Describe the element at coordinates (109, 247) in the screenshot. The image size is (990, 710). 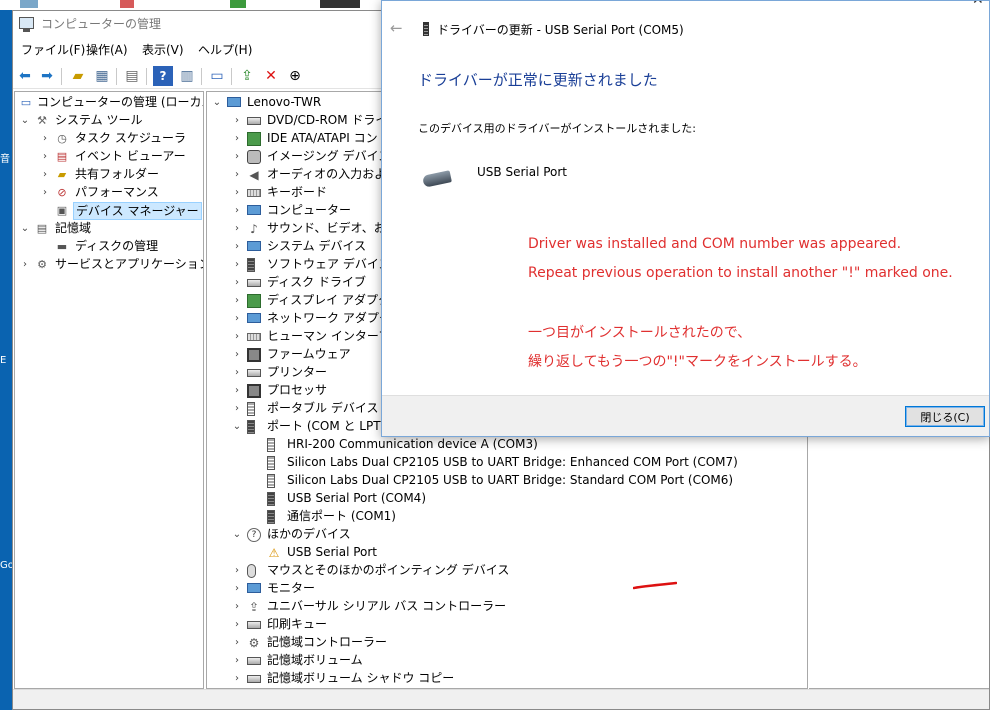
I see `tree-item-disk-management: ▬ ディスクの管理` at that location.